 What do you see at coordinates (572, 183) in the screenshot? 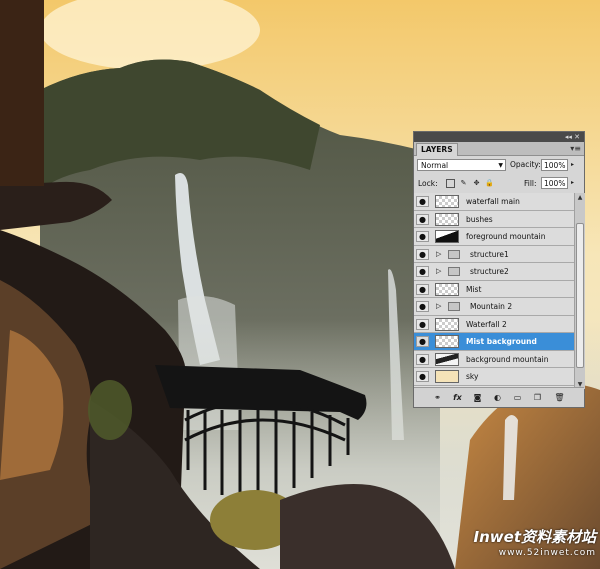
I see `fill-dropdown-icon: ▸` at bounding box center [572, 183].